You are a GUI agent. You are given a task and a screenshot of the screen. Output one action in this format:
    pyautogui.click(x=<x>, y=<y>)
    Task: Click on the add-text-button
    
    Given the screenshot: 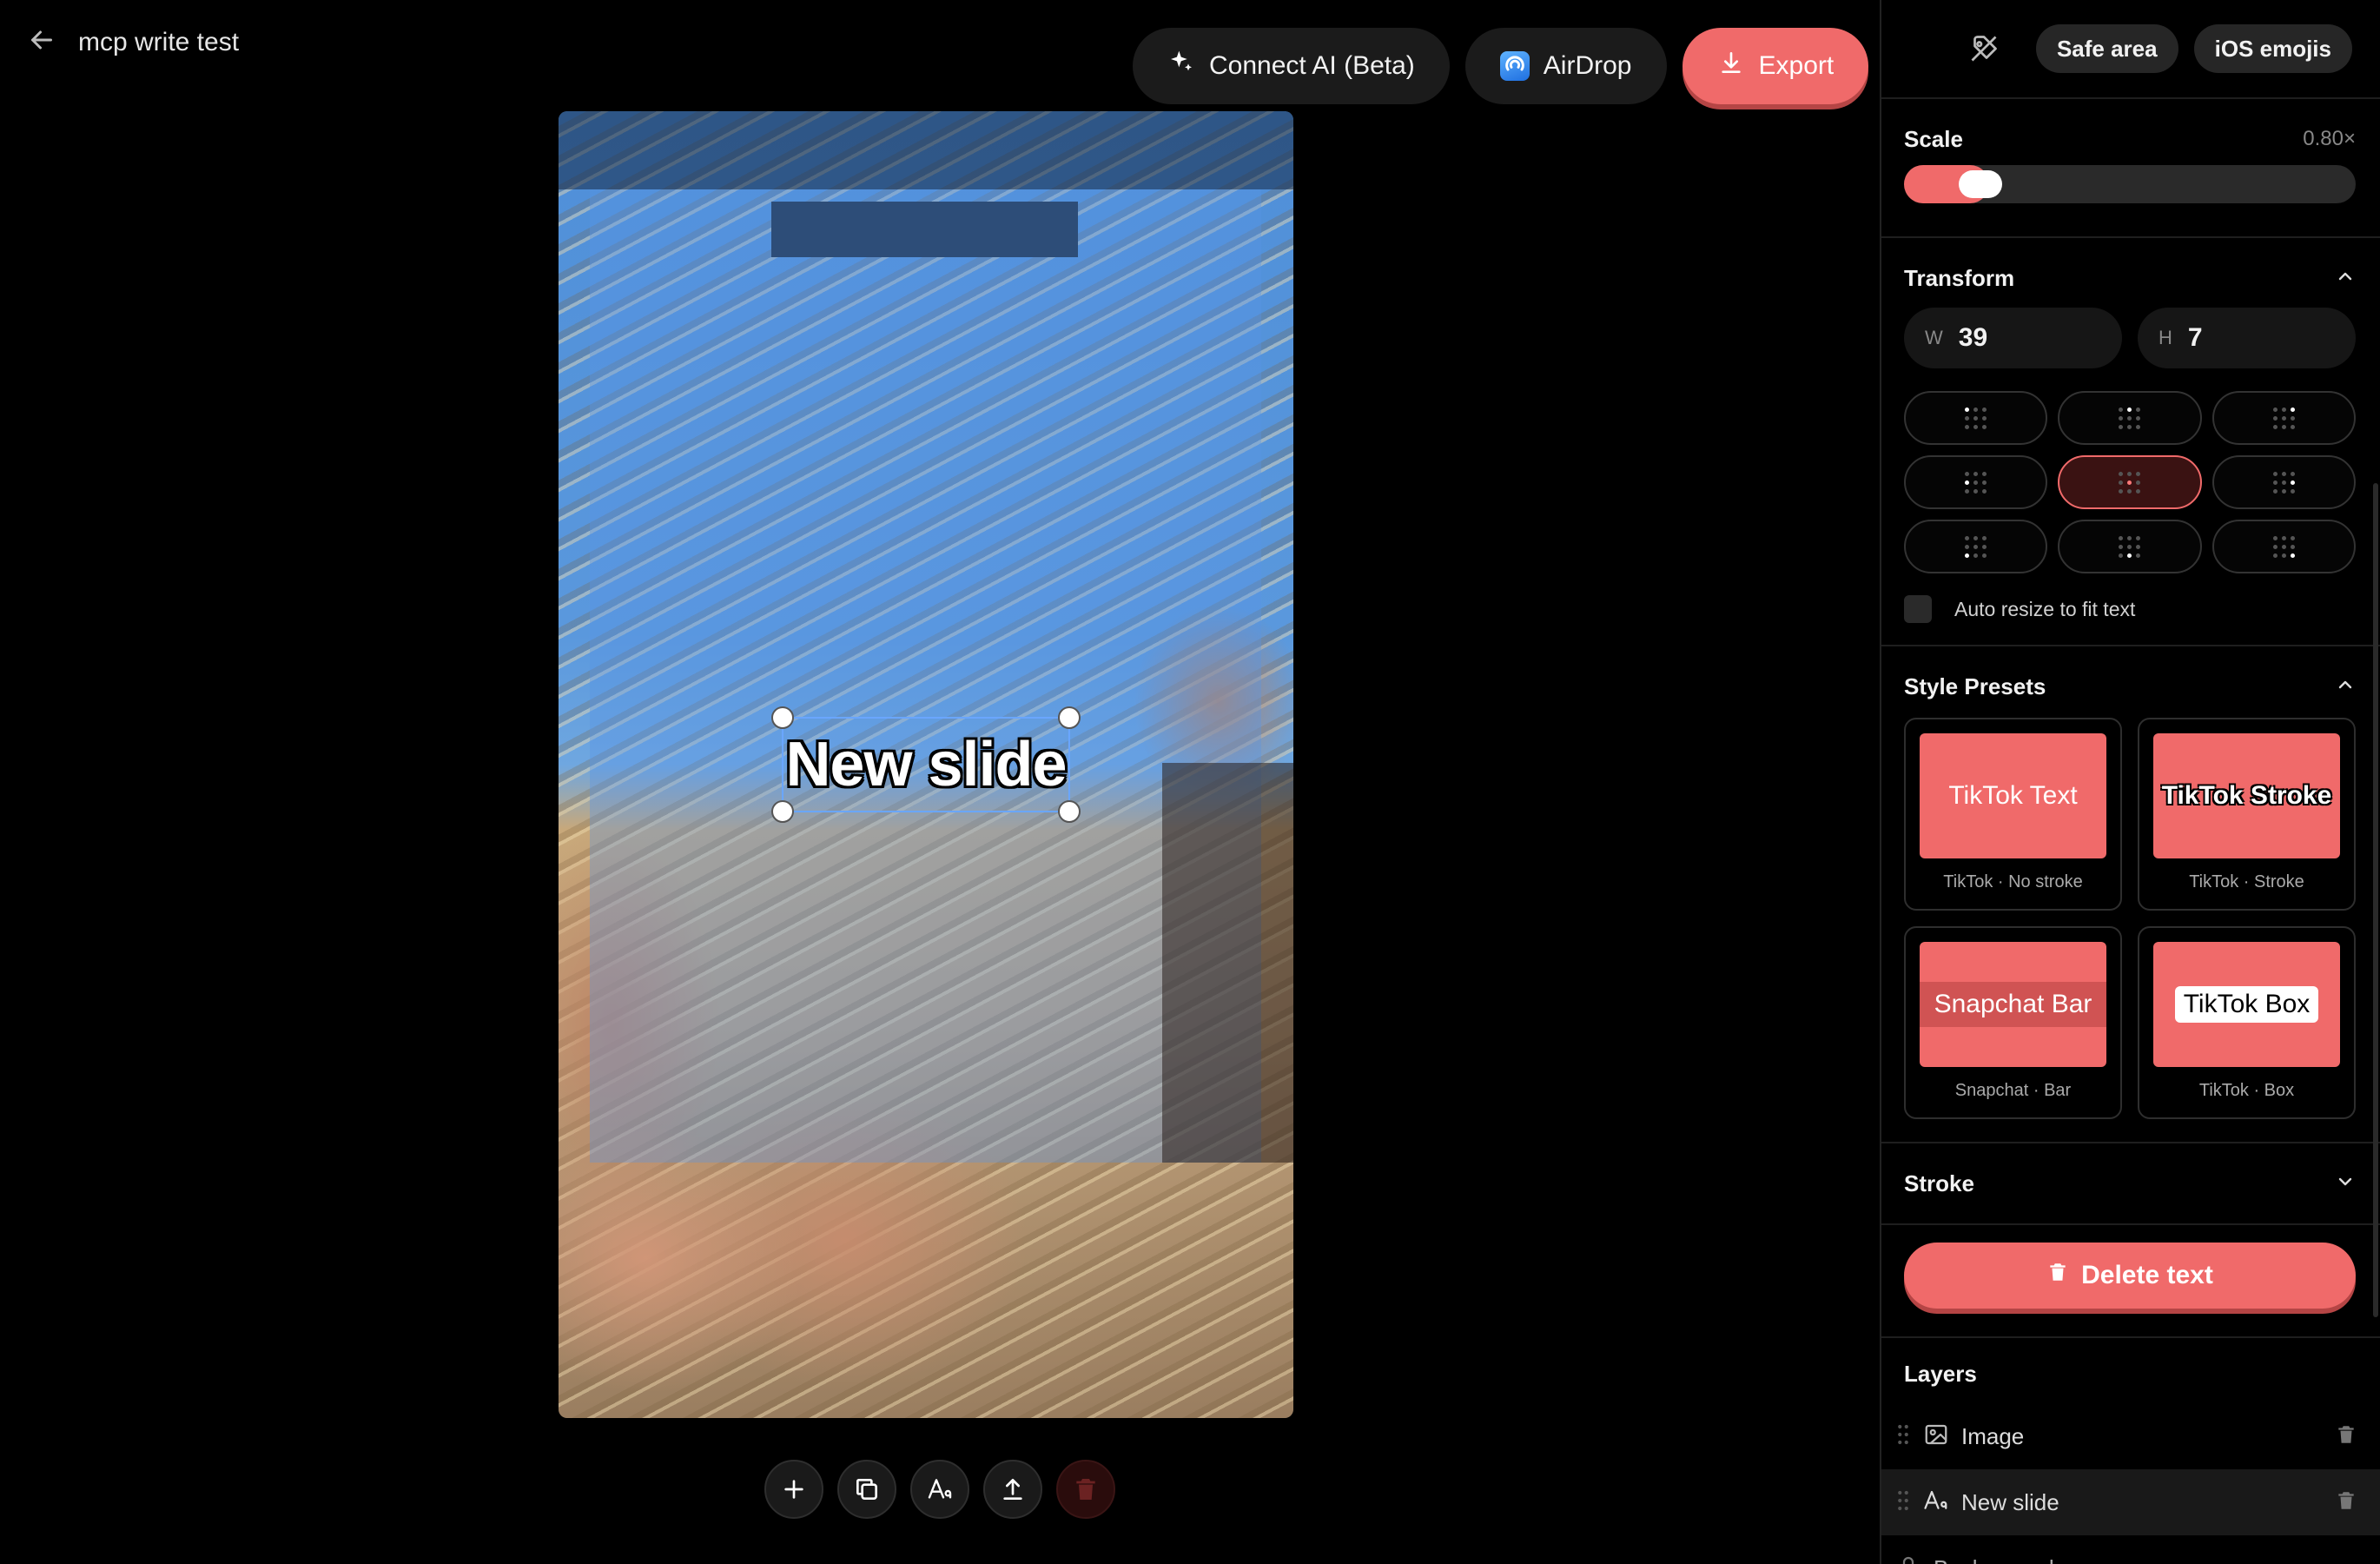 What is the action you would take?
    pyautogui.click(x=939, y=1489)
    